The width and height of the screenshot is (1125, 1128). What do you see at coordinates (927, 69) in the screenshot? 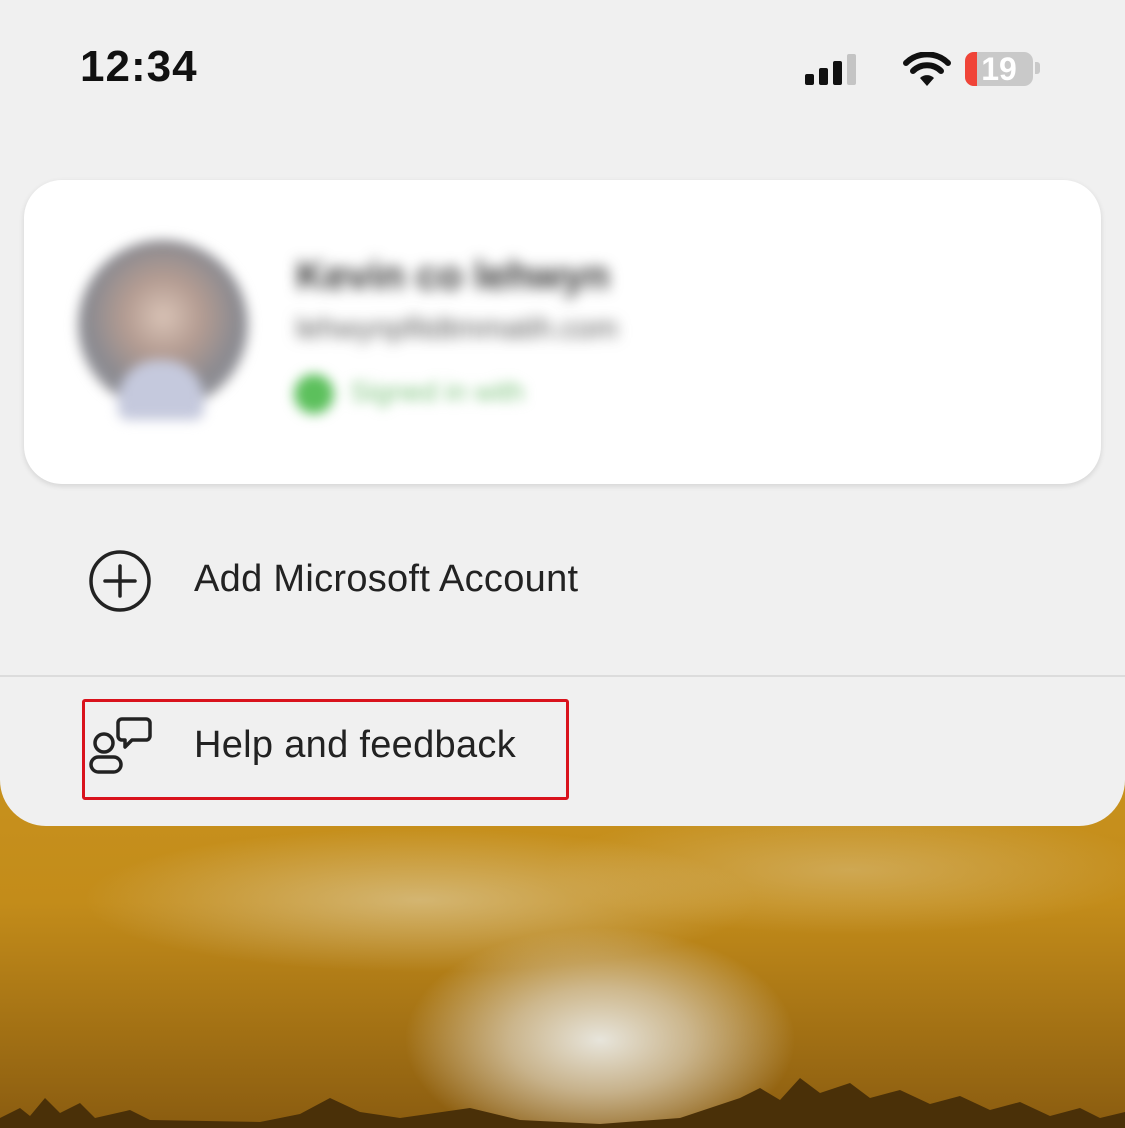
I see `wifi-icon` at bounding box center [927, 69].